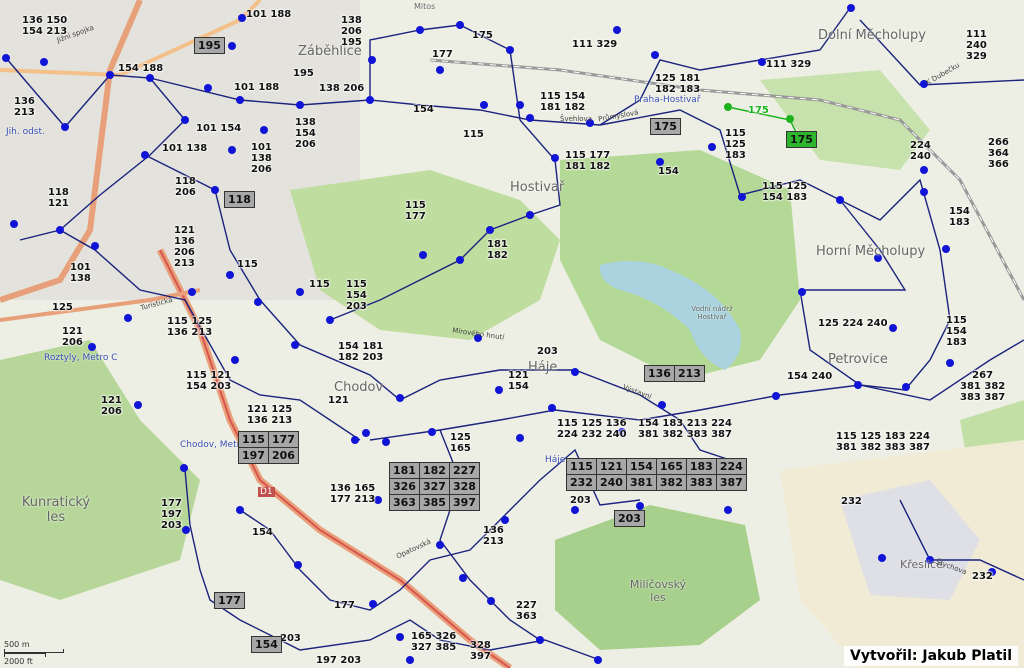  Describe the element at coordinates (266, 644) in the screenshot. I see `terminal-box: 154` at that location.